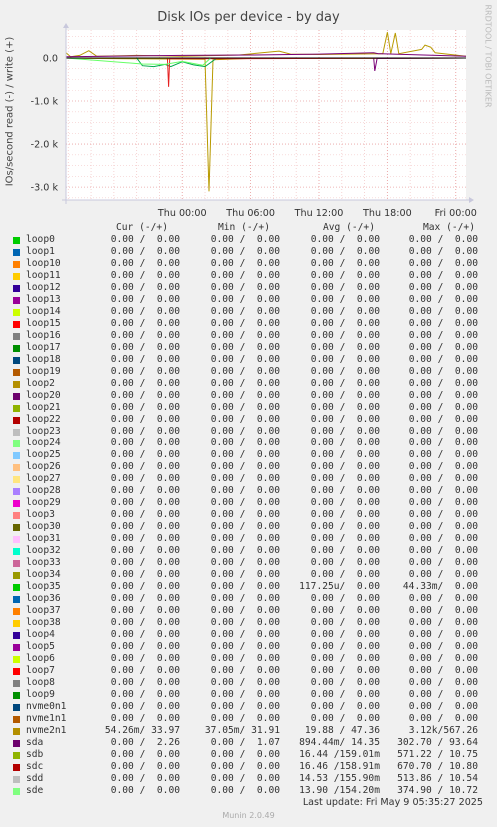  I want to click on legend-device-name: loop31, so click(43, 539).